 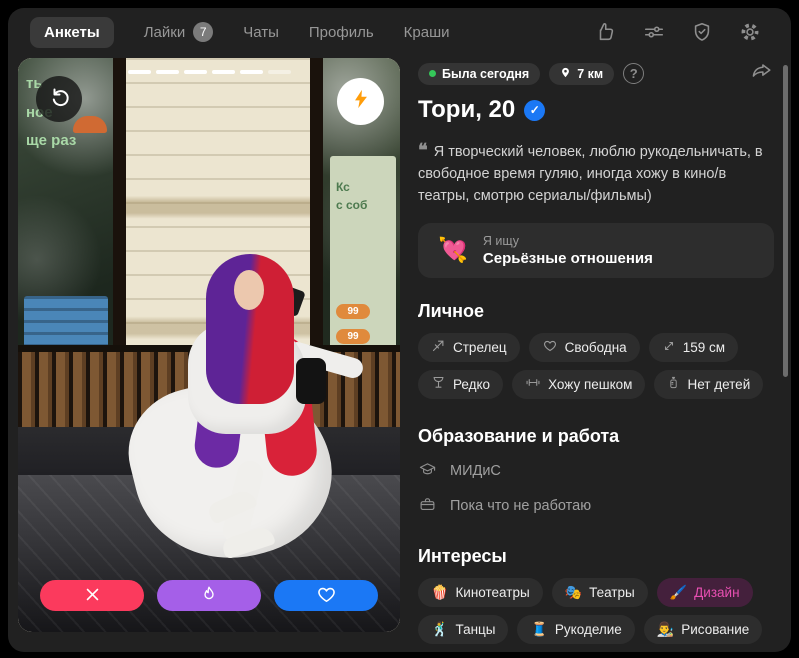 I want to click on looking-for-label: Я ищу, so click(x=501, y=240).